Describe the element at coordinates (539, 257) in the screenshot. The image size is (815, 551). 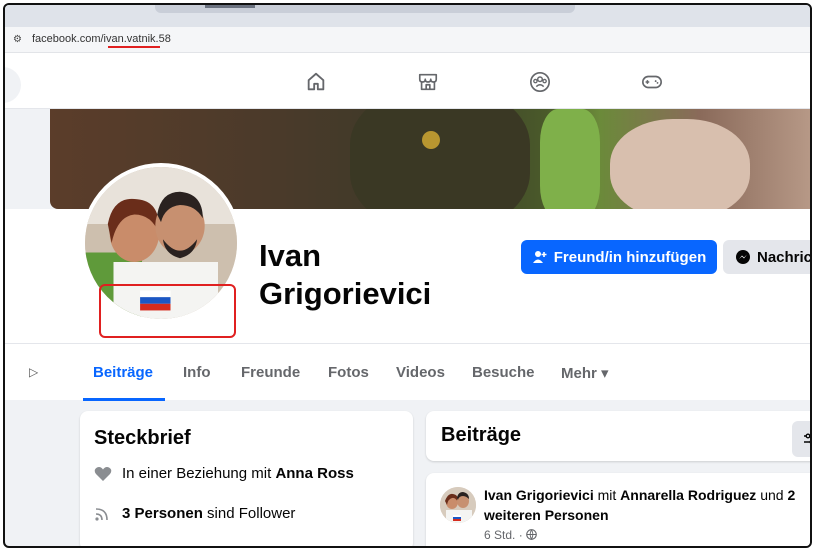
I see `add-friend-icon` at that location.